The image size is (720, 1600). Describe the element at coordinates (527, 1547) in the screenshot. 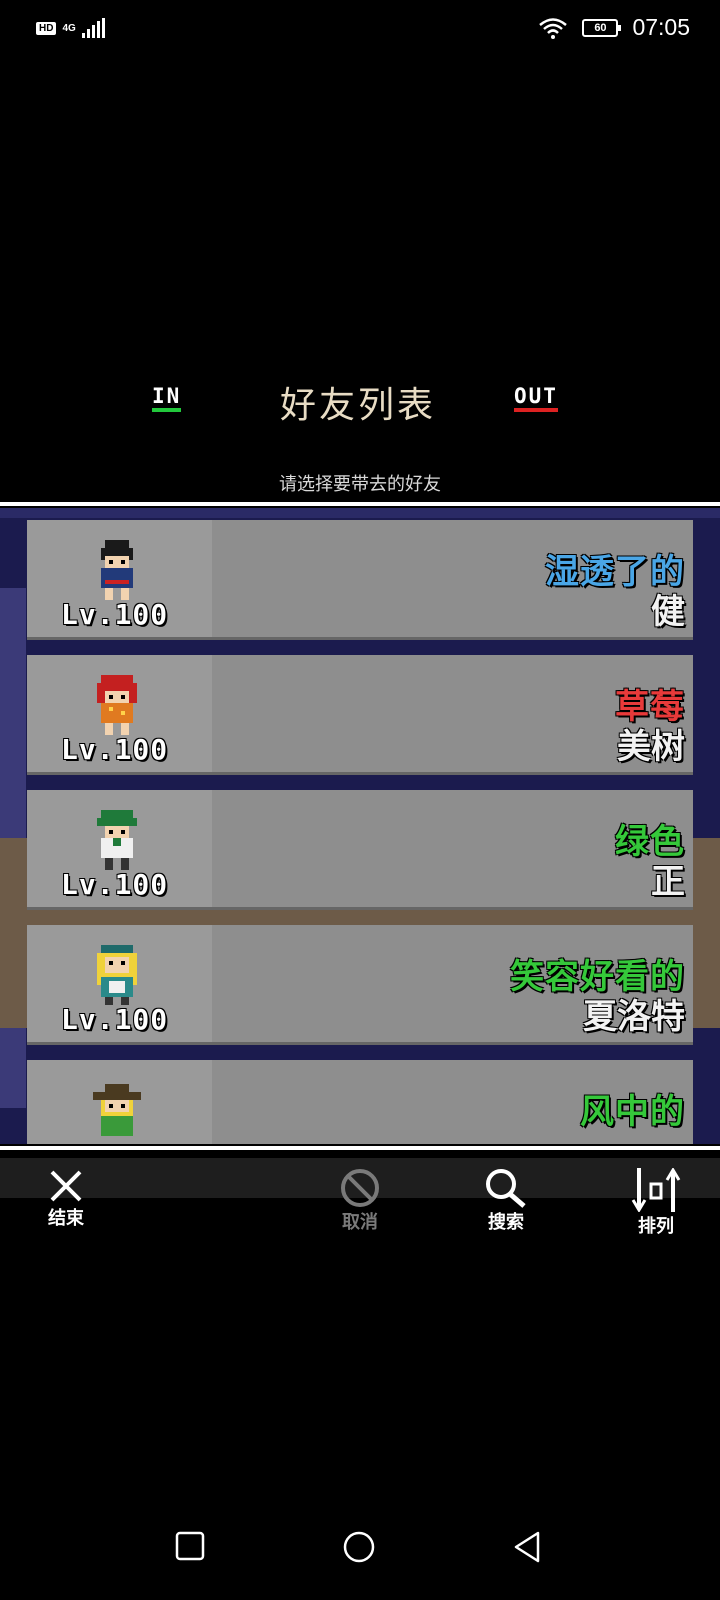

I see `back-icon` at that location.